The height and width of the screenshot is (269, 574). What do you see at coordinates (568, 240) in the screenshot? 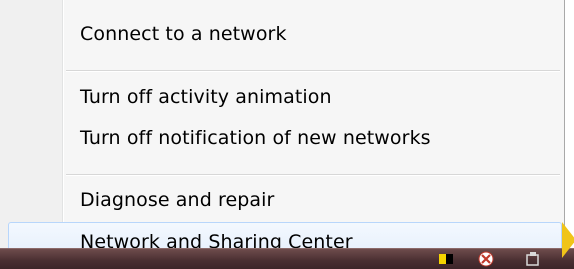
I see `mouse-pointer-icon` at bounding box center [568, 240].